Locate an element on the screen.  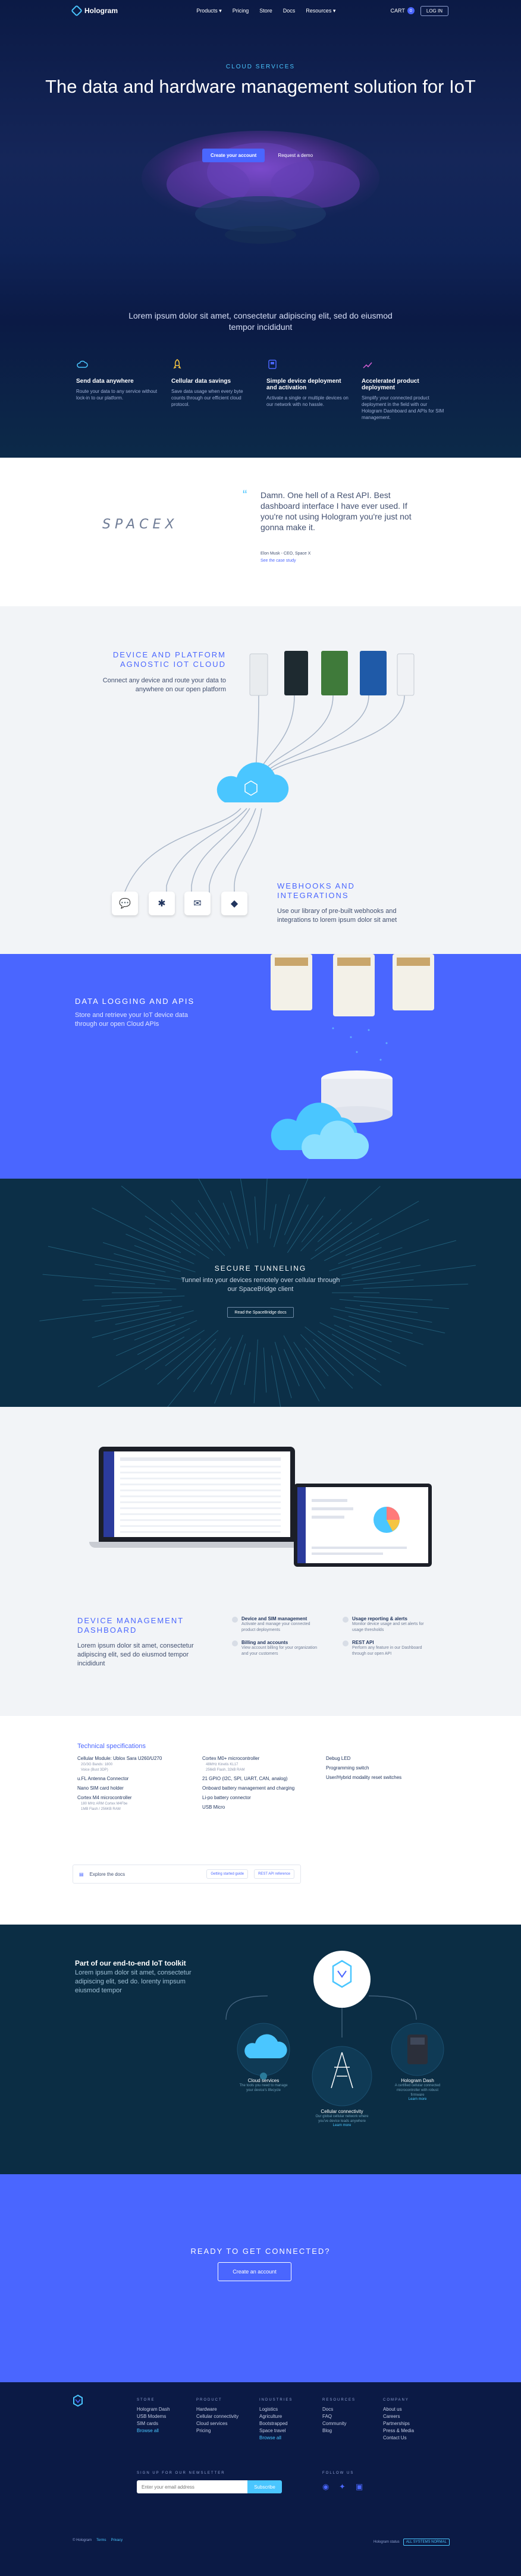
footer-link: Docs is located at coordinates (339, 2409).